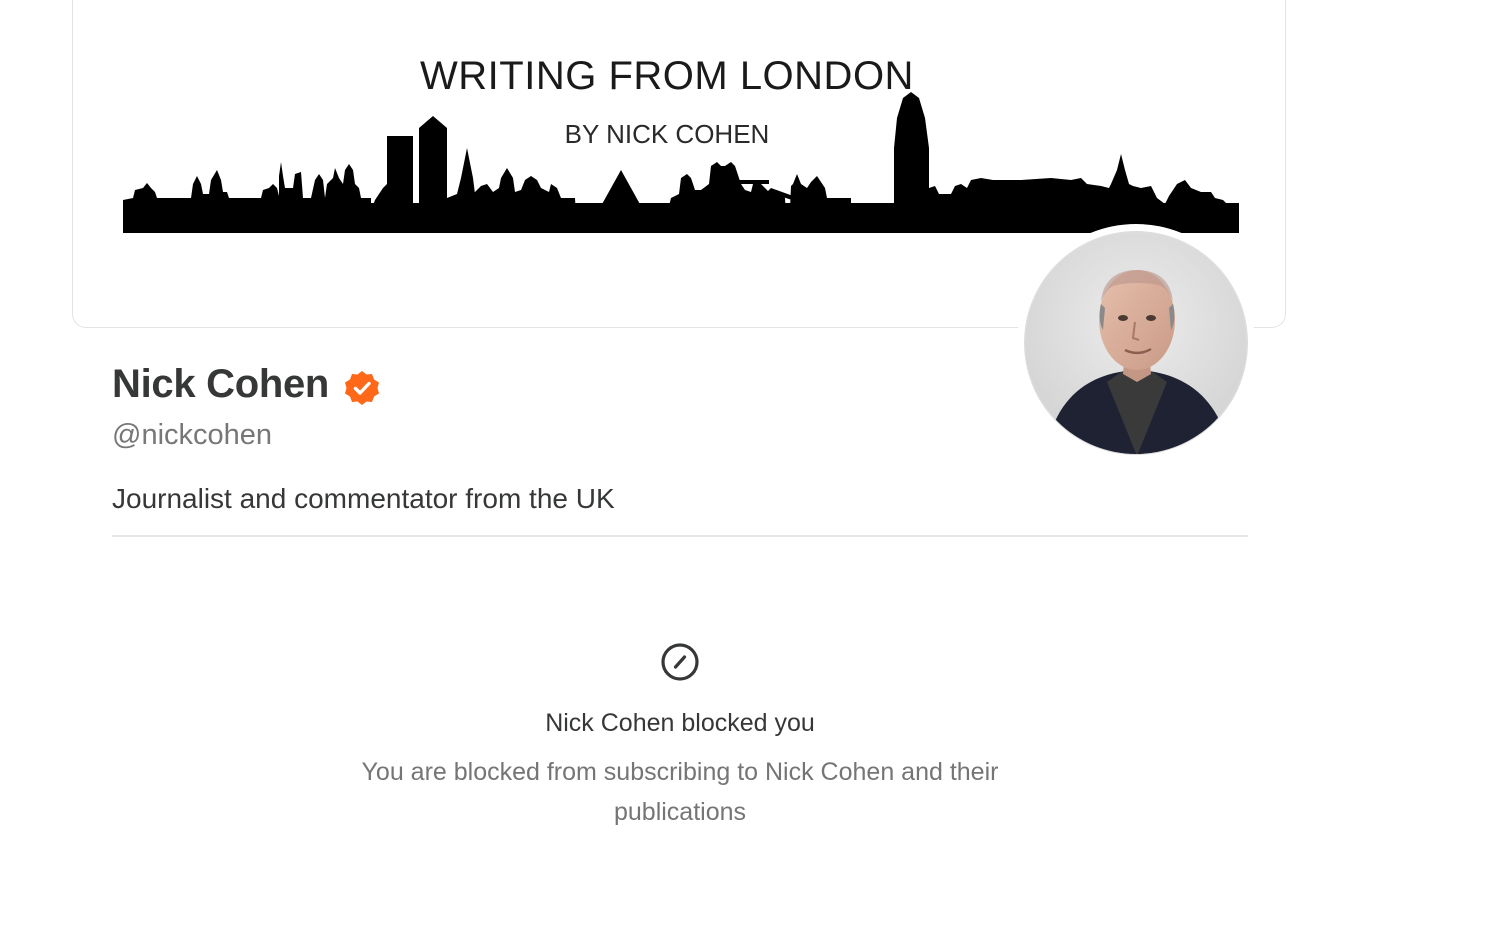 The height and width of the screenshot is (928, 1502). Describe the element at coordinates (680, 662) in the screenshot. I see `blocked-icon` at that location.